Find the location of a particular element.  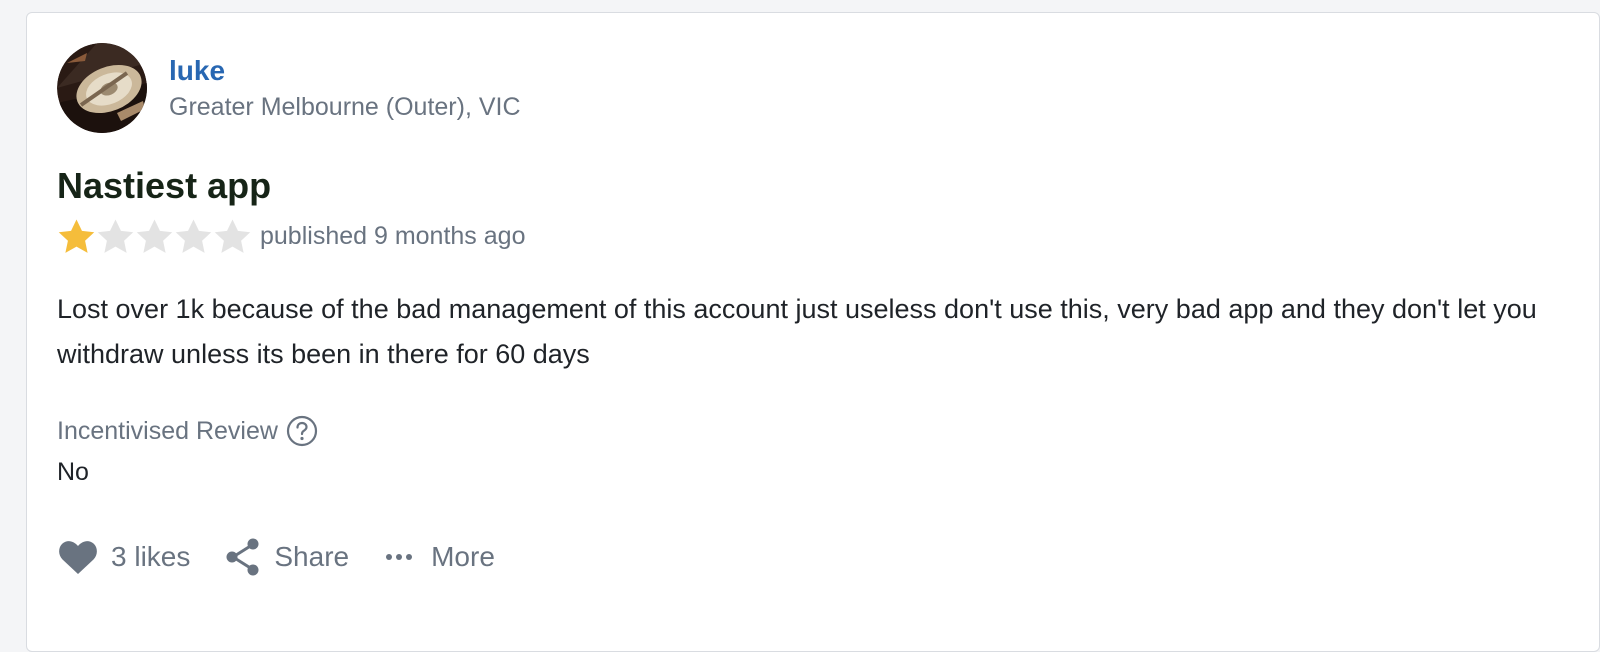

more-label: More is located at coordinates (463, 556).